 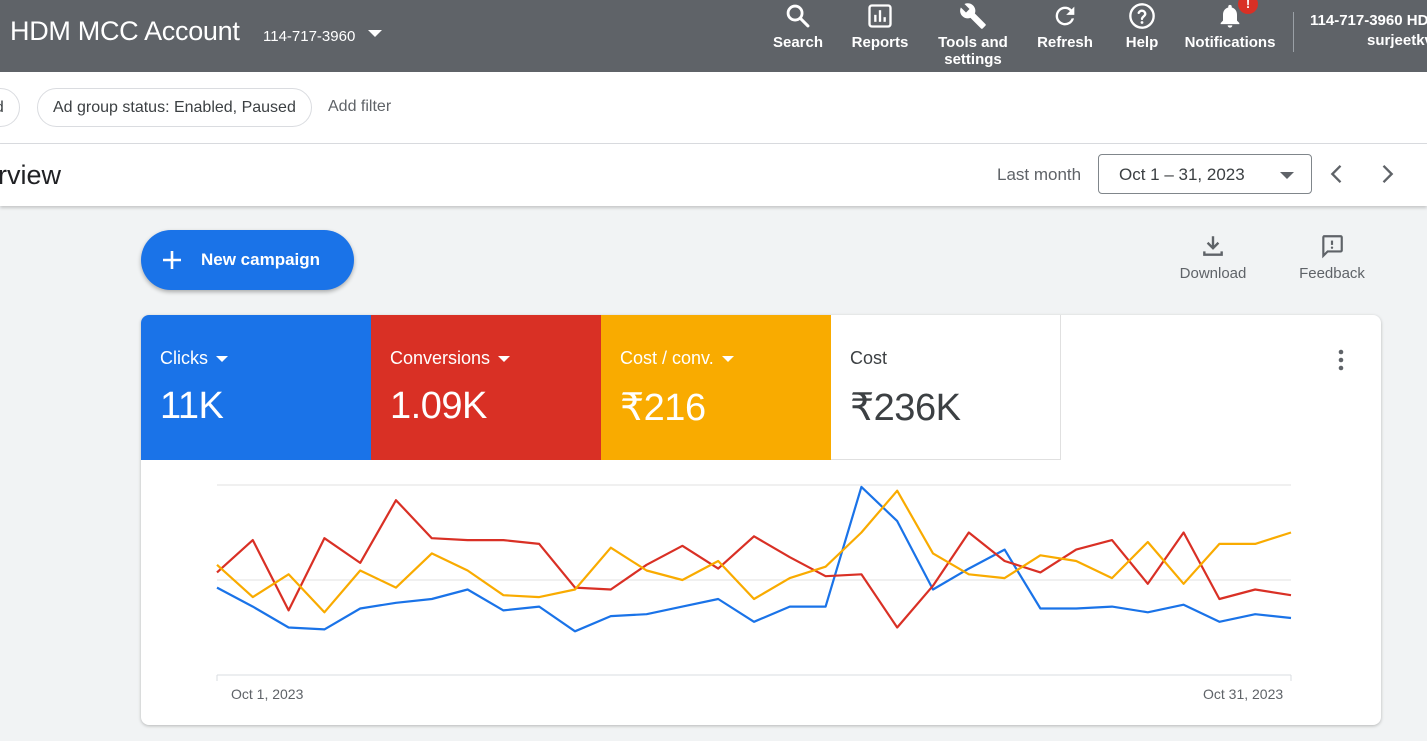 What do you see at coordinates (1230, 42) in the screenshot?
I see `nav-notifications-label: Notifications` at bounding box center [1230, 42].